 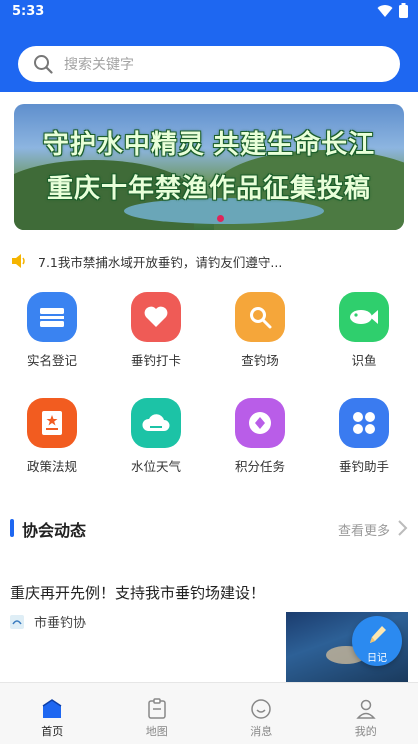 What do you see at coordinates (259, 466) in the screenshot?
I see `grid-label: 积分任务` at bounding box center [259, 466].